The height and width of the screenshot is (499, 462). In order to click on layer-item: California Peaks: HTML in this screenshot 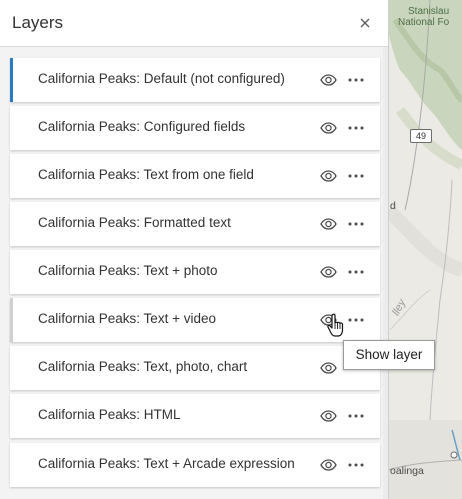, I will do `click(195, 416)`.